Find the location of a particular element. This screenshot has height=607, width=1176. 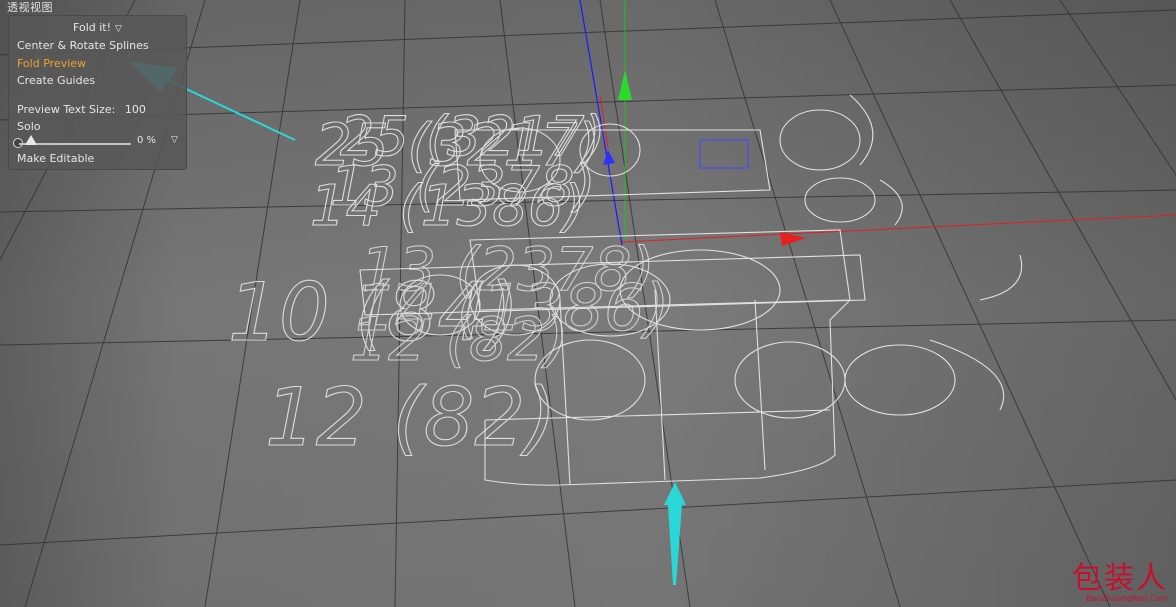

panel-title: Fold it! ▽ is located at coordinates (97, 27).